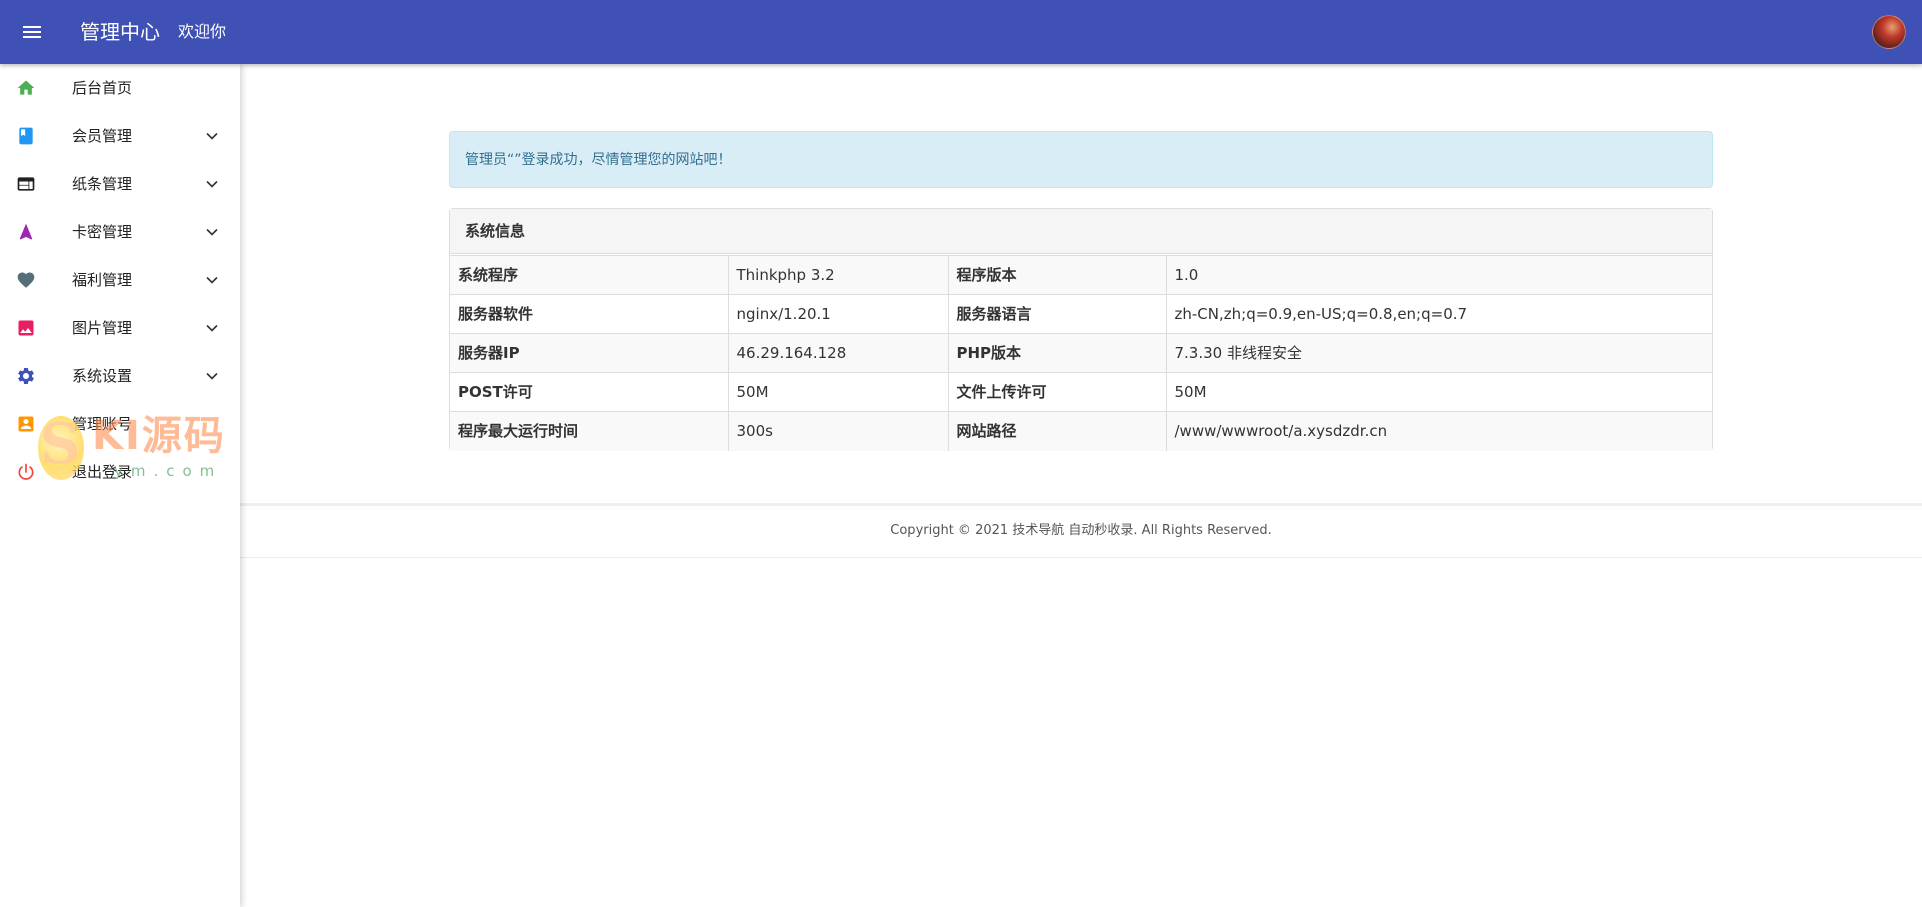 The width and height of the screenshot is (1922, 907). Describe the element at coordinates (26, 184) in the screenshot. I see `web-icon` at that location.